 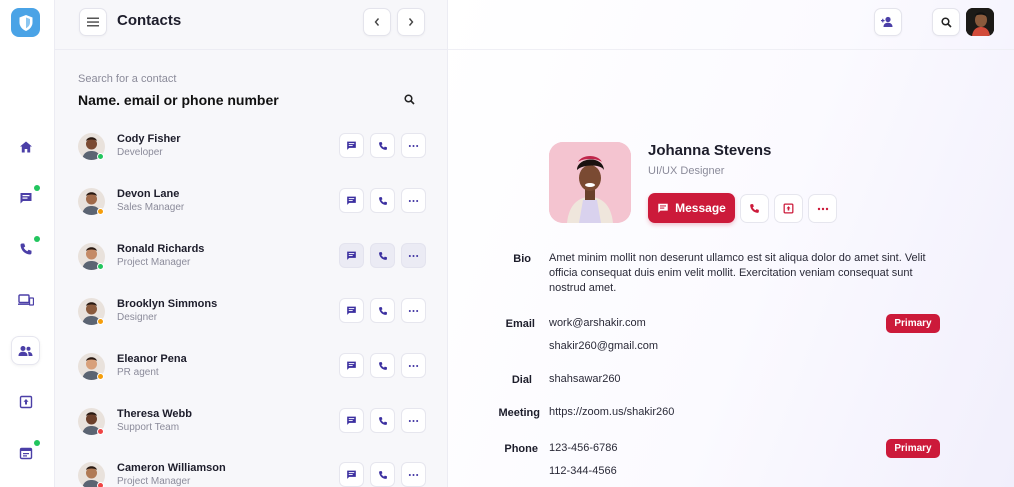 I want to click on call-button, so click(x=754, y=208).